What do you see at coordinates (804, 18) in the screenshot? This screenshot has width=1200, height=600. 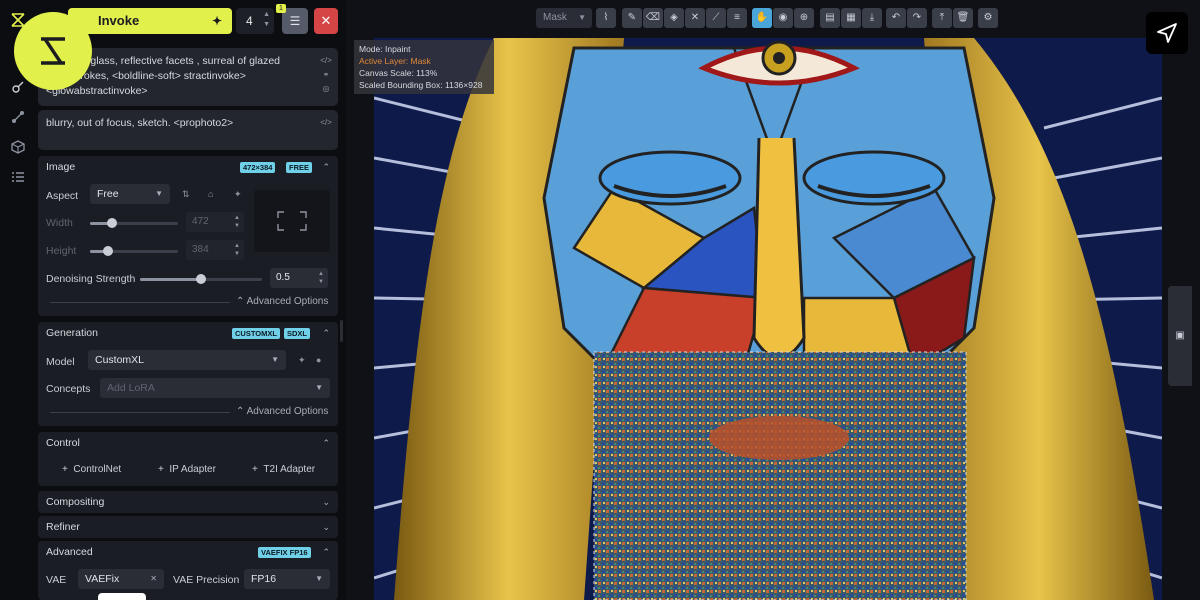 I see `reset-view-button: ⊕` at bounding box center [804, 18].